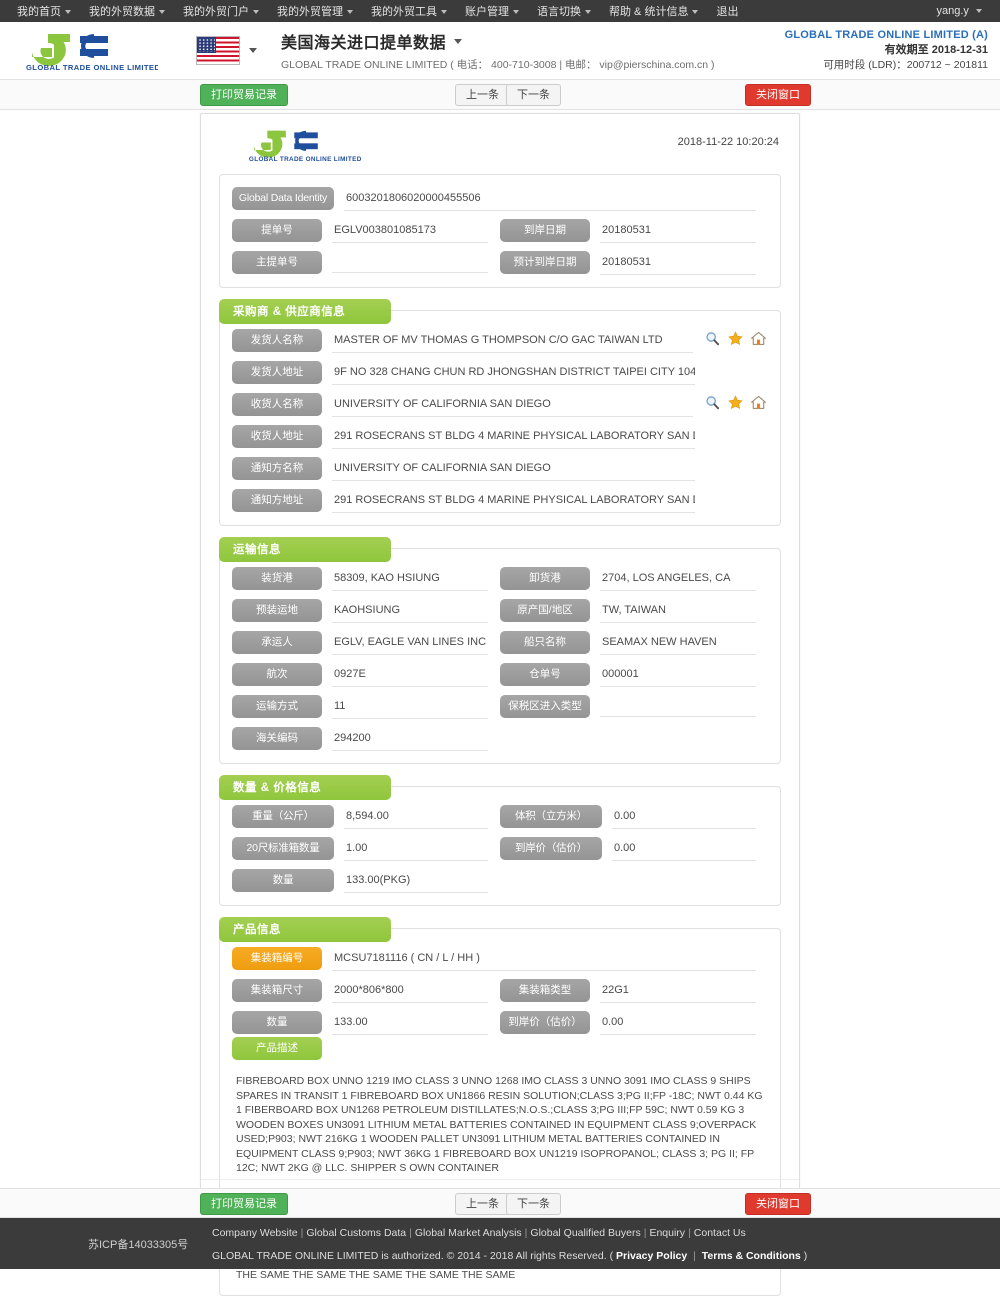  I want to click on field-label: 收货人名称, so click(277, 404).